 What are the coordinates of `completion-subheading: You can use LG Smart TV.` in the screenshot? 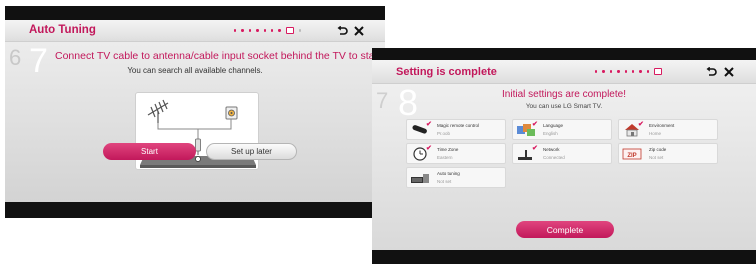 It's located at (564, 106).